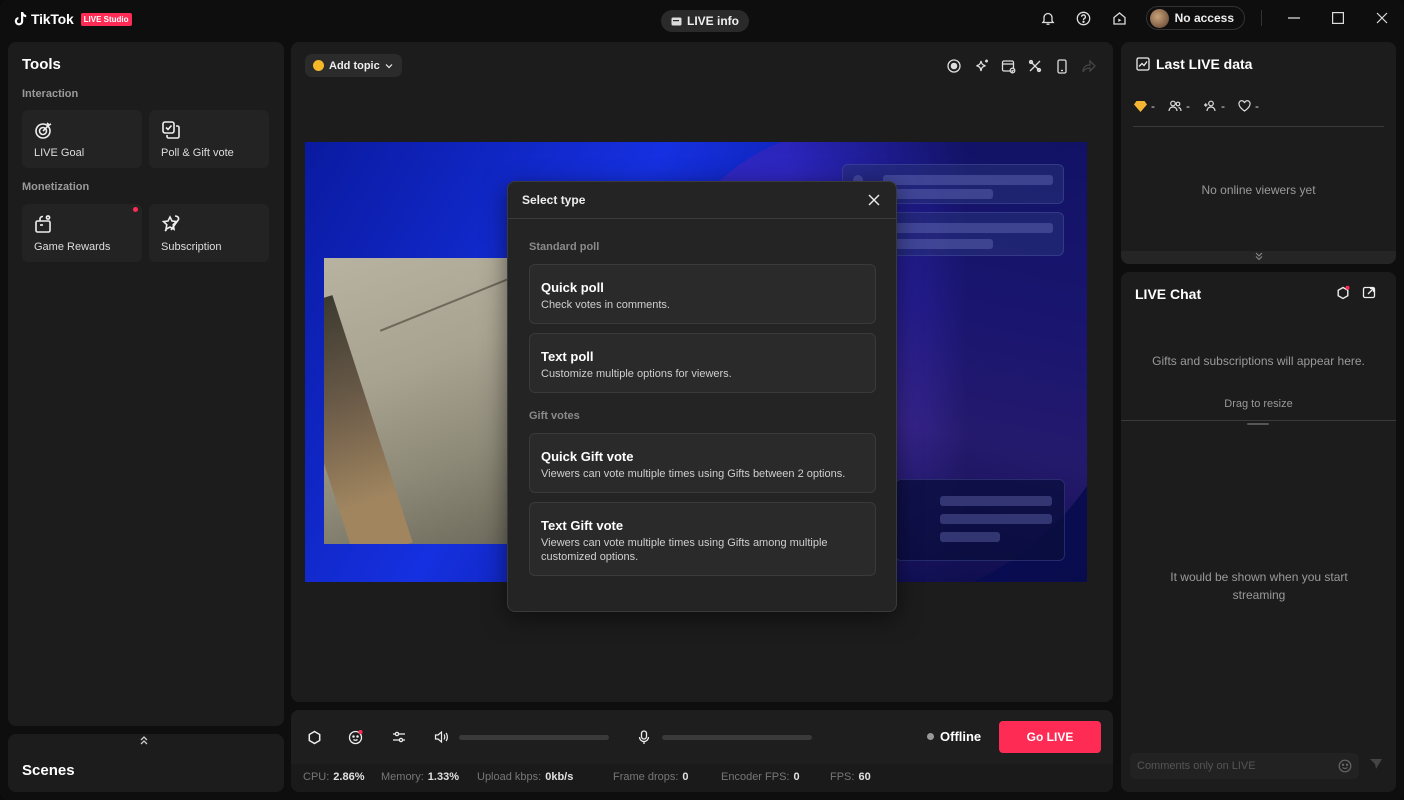 The image size is (1404, 800). I want to click on option-title: Text poll, so click(567, 356).